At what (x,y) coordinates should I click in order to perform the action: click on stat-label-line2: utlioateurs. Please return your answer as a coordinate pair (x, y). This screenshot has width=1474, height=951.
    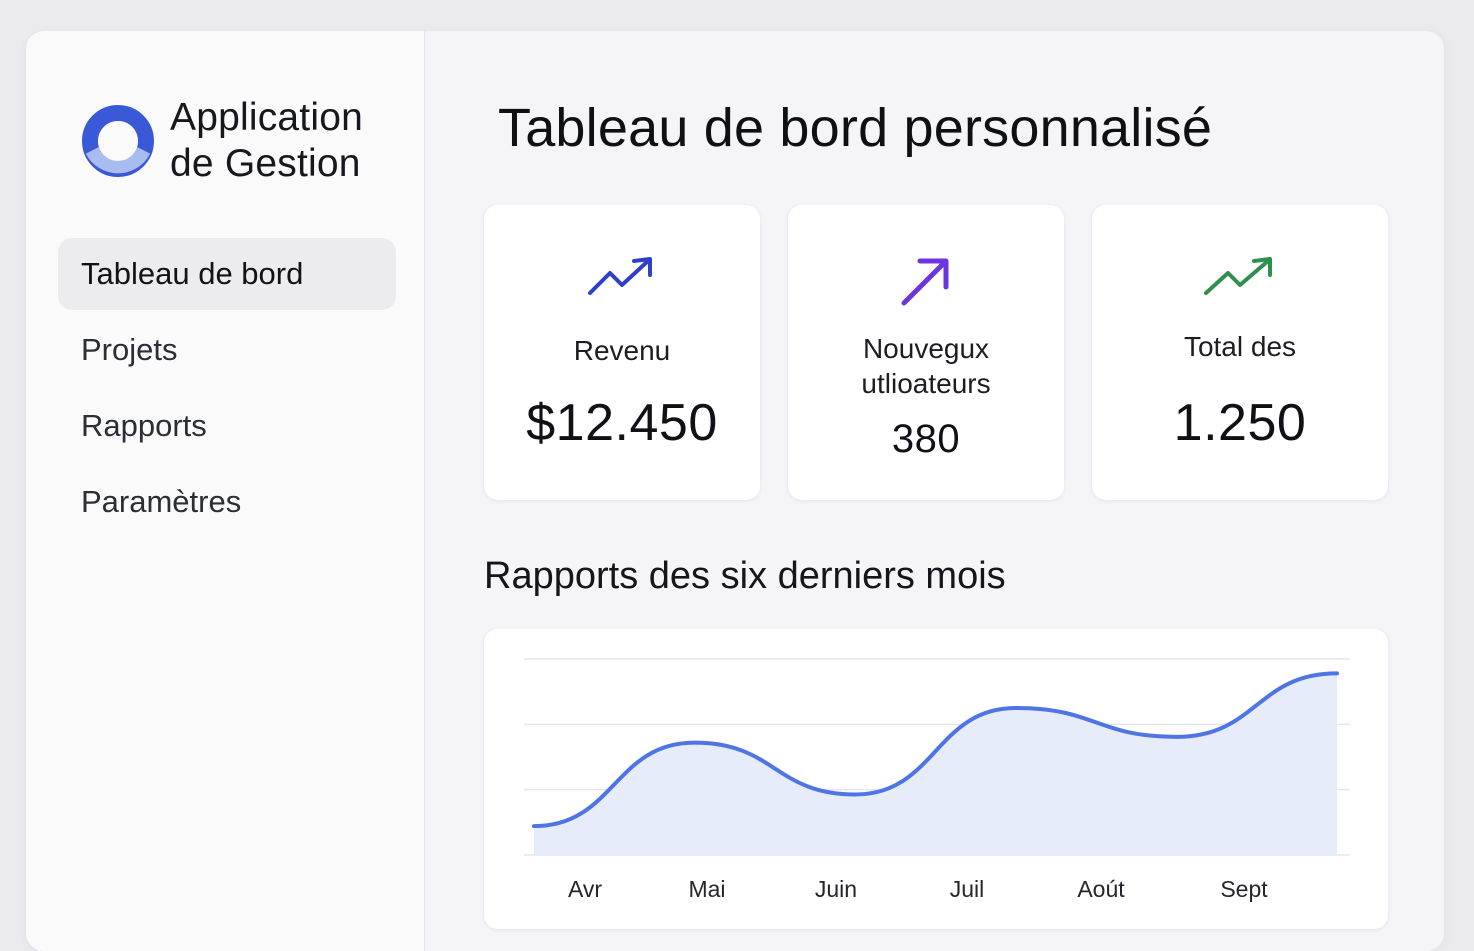
    Looking at the image, I should click on (926, 383).